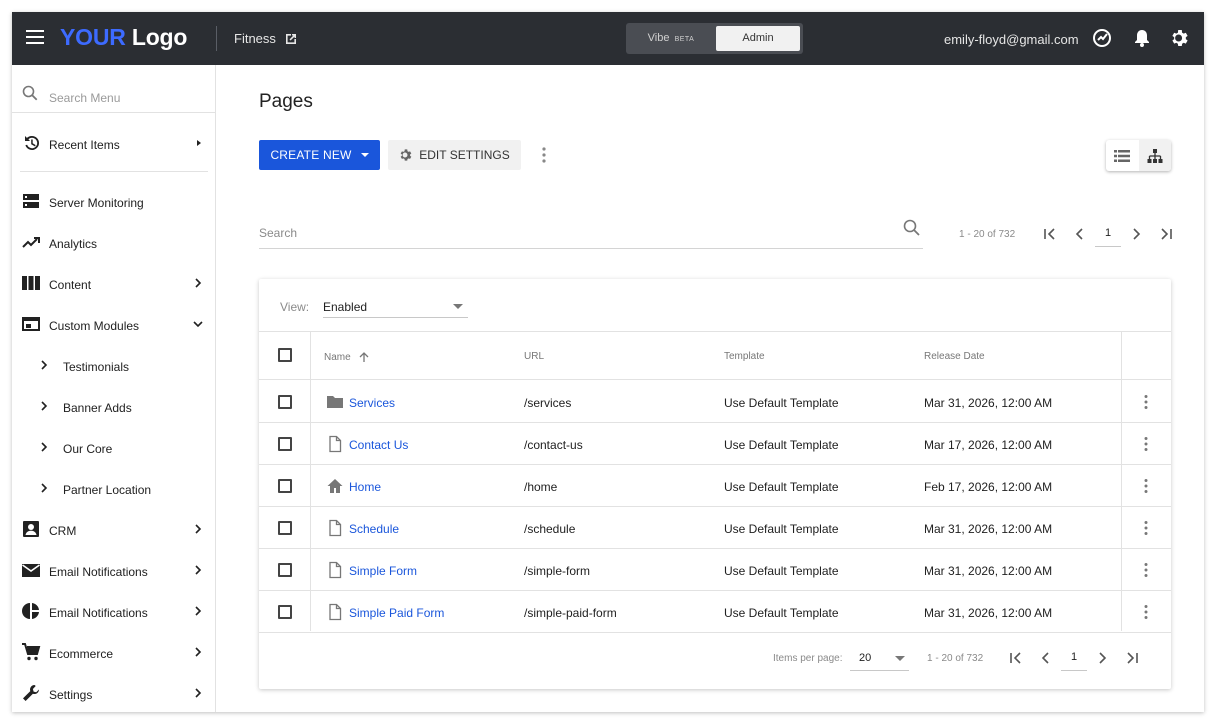 This screenshot has width=1216, height=724. What do you see at coordinates (123, 37) in the screenshot?
I see `logo: YOUR Logo` at bounding box center [123, 37].